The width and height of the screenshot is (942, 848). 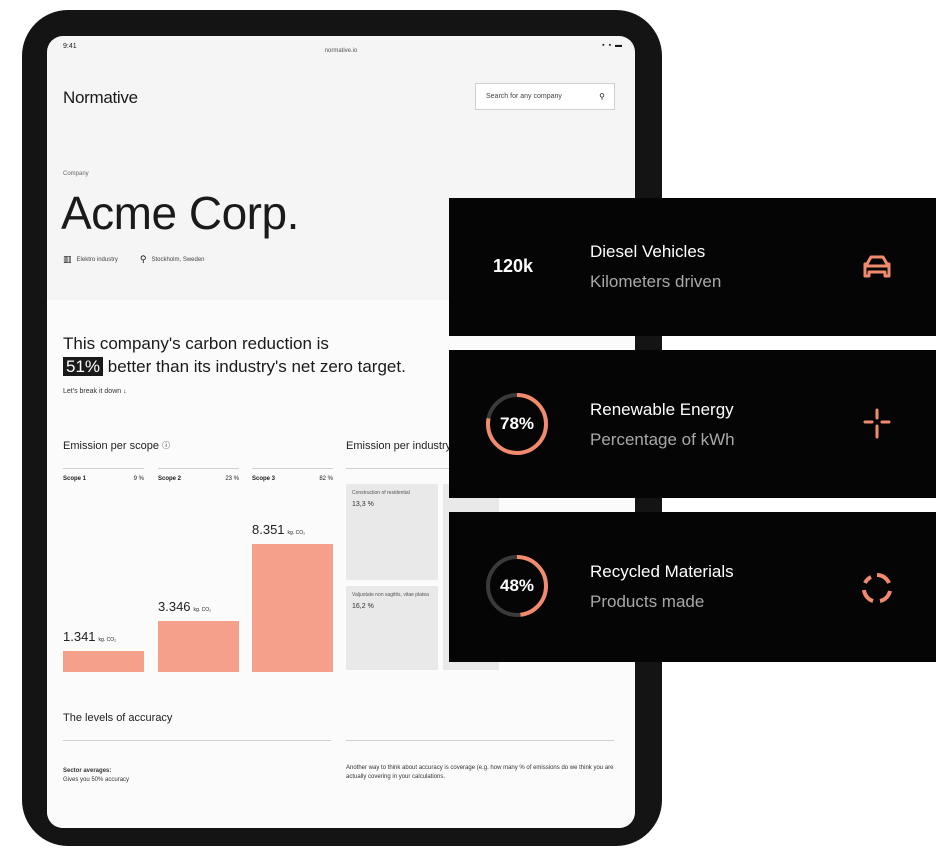 What do you see at coordinates (692, 424) in the screenshot?
I see `renewable-energy-card: 78% Renewable Energy Percentage of kWh` at bounding box center [692, 424].